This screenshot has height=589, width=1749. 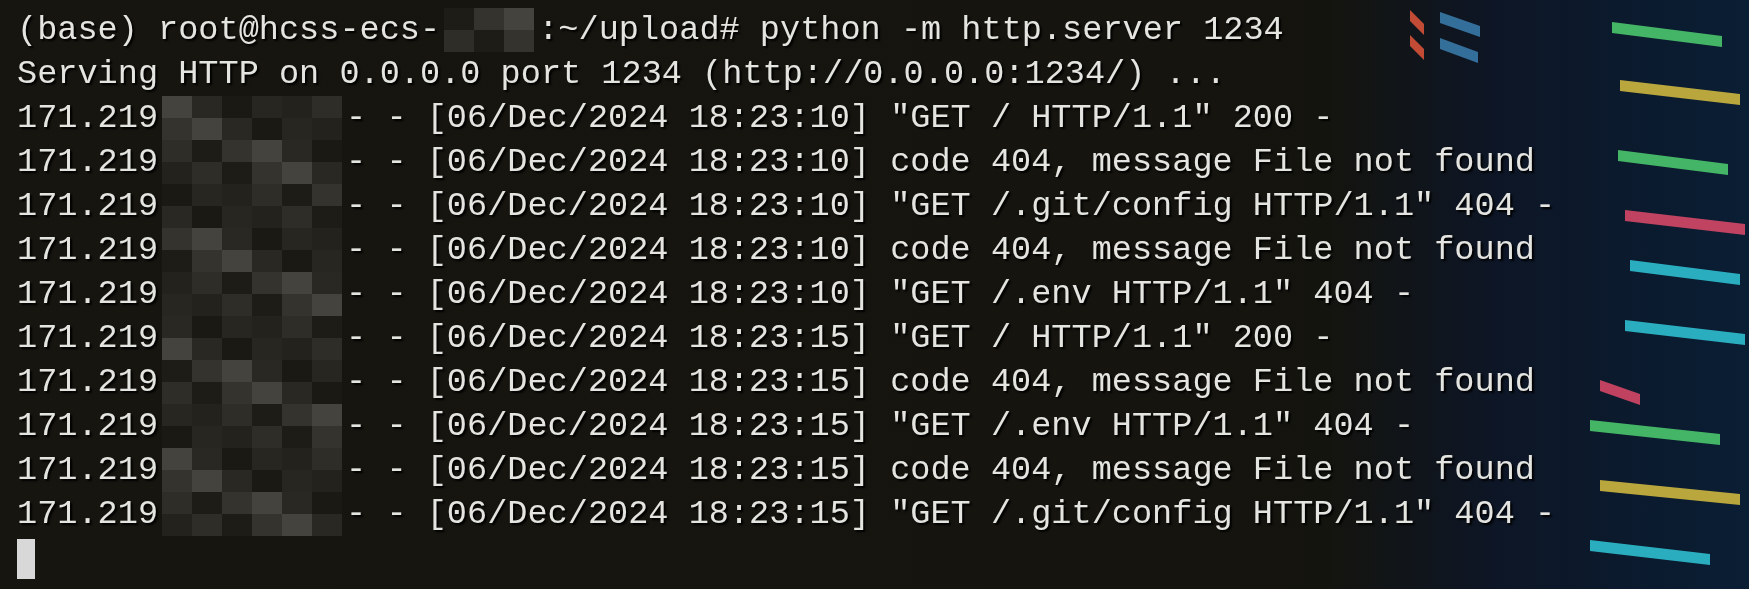 I want to click on terminal-line-text: - - [06/Dec/2024 18:23:15] "GET /.git/config HTTP/1.1" 404 -, so click(x=951, y=514).